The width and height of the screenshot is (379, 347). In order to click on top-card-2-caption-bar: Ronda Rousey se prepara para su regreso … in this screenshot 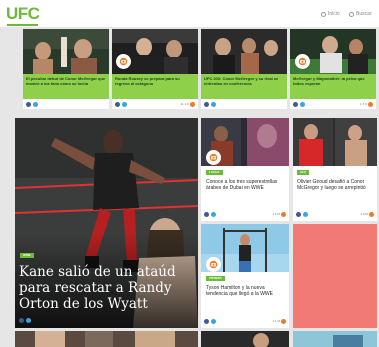, I will do `click(155, 86)`.